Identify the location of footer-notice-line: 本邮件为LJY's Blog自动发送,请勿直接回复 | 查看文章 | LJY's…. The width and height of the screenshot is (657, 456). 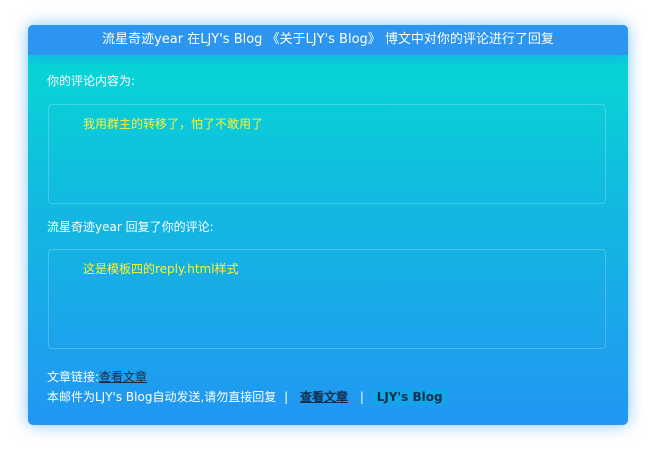
(247, 397).